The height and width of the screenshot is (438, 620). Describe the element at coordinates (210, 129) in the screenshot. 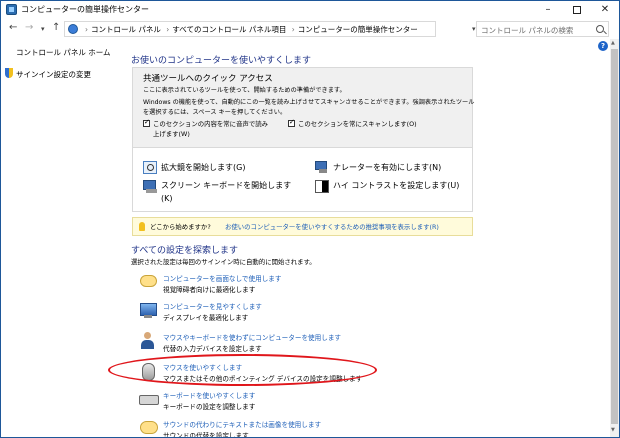

I see `read-aloud-checkbox-label: このセクションの内容を常に音声で読み 上げます(W)` at that location.